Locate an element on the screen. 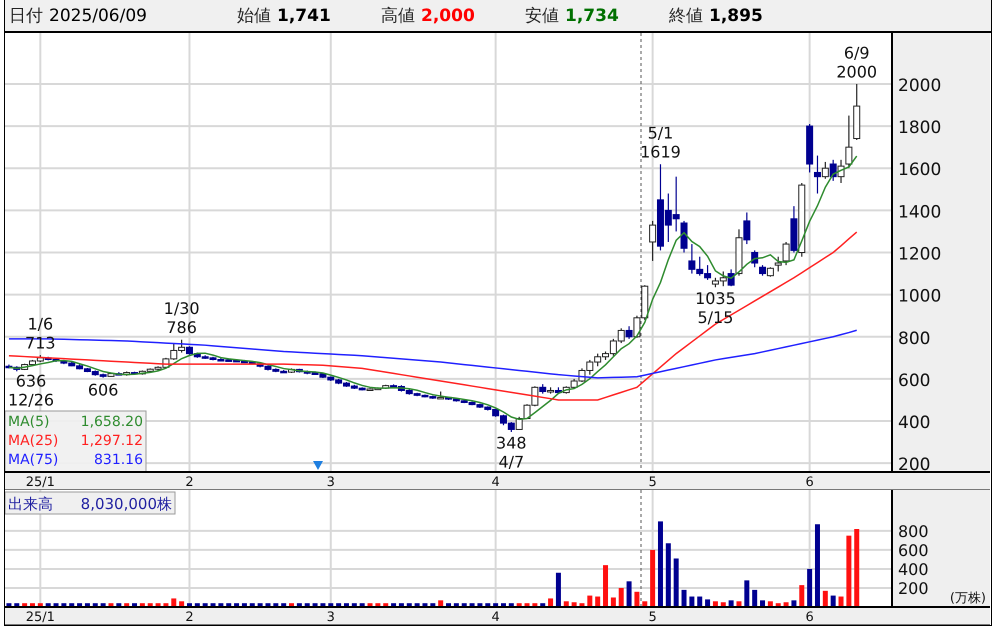  price-axis-label: 2000 is located at coordinates (920, 86).